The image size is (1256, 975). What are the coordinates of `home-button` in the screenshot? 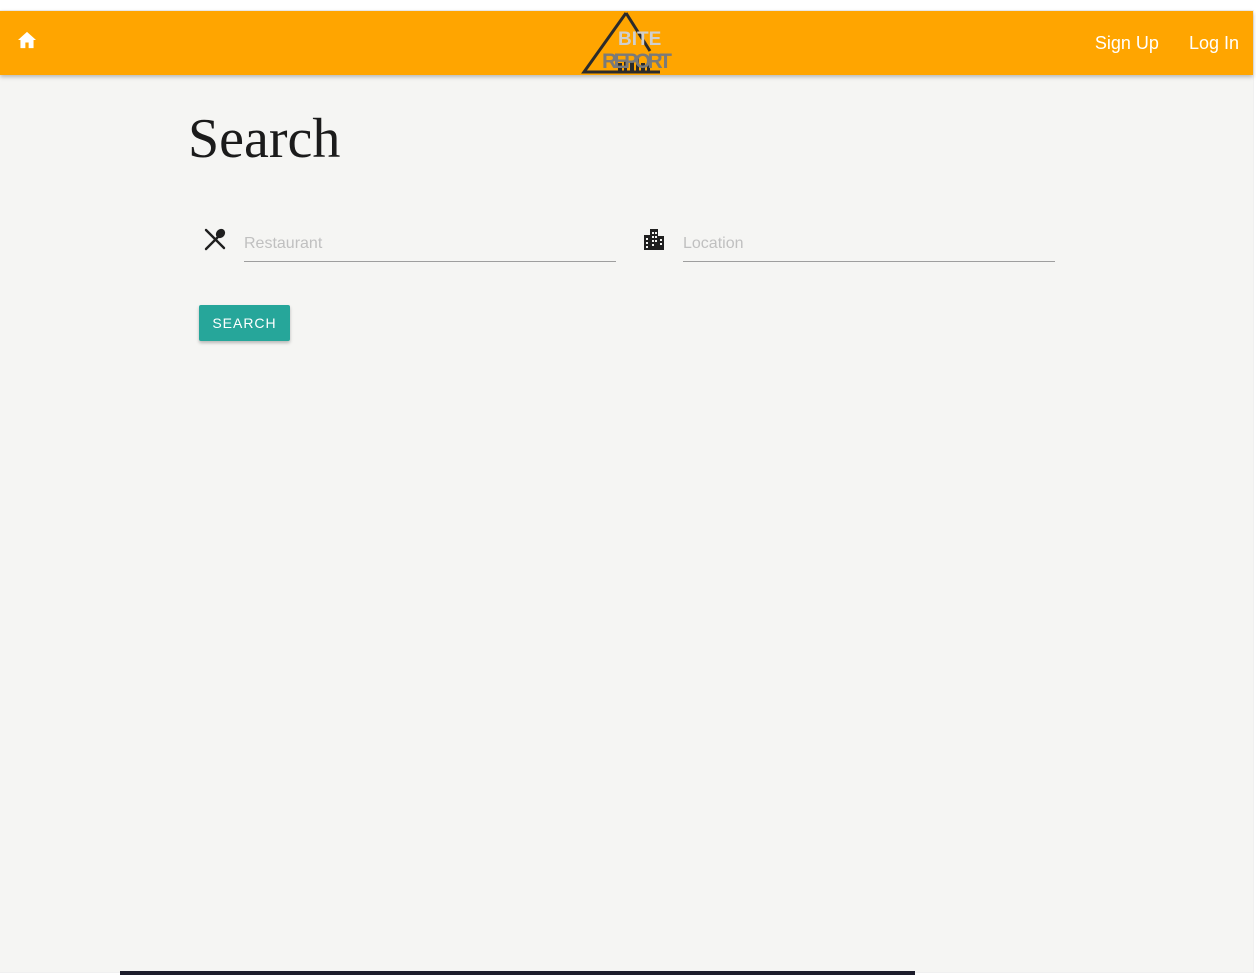 It's located at (27, 40).